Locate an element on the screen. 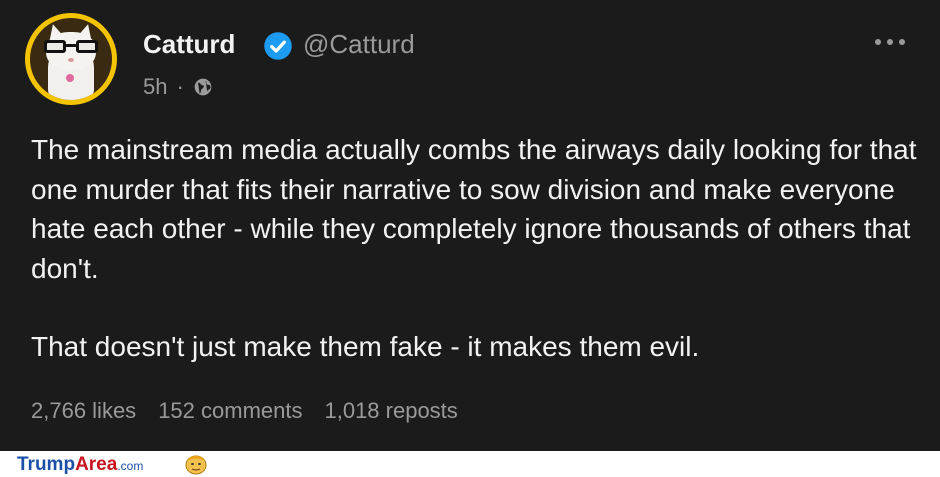  author-name: Catturd is located at coordinates (189, 44).